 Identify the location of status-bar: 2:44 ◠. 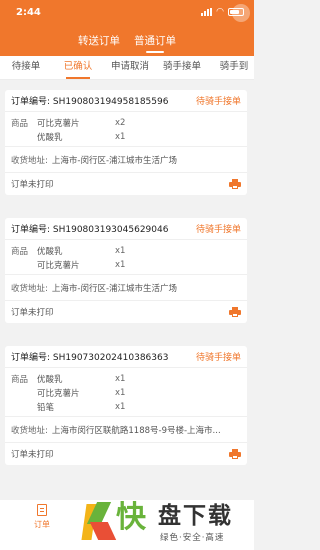
(127, 14).